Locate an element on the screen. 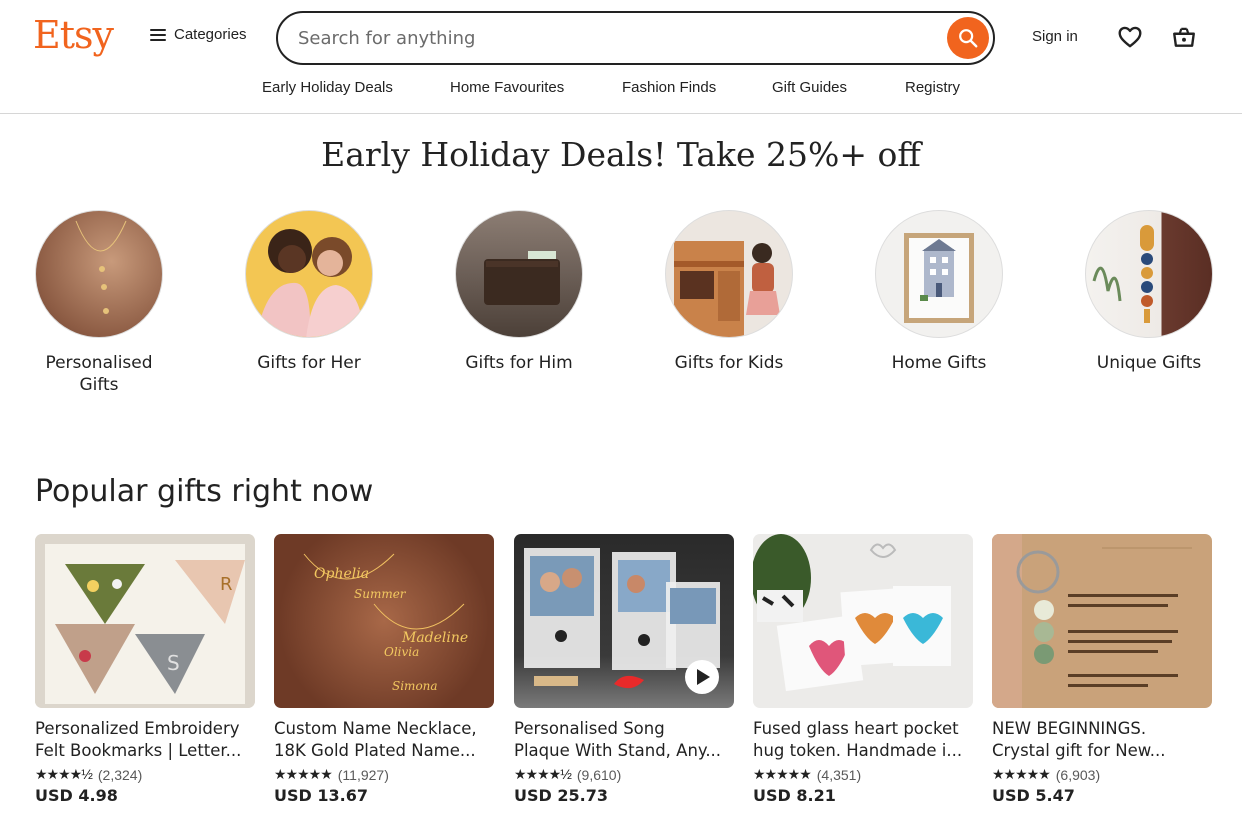  product-title-line: NEW BEGINNINGS. is located at coordinates (1069, 728).